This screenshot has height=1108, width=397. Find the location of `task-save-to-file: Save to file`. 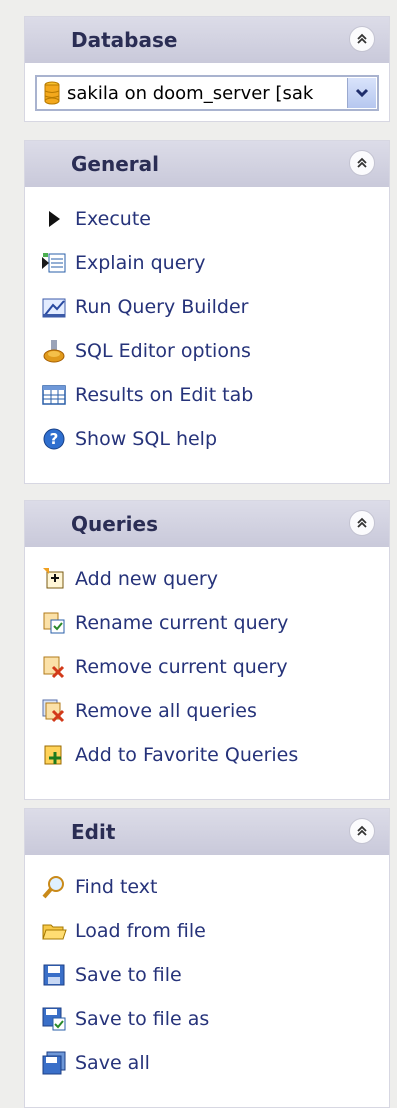

task-save-to-file: Save to file is located at coordinates (207, 975).